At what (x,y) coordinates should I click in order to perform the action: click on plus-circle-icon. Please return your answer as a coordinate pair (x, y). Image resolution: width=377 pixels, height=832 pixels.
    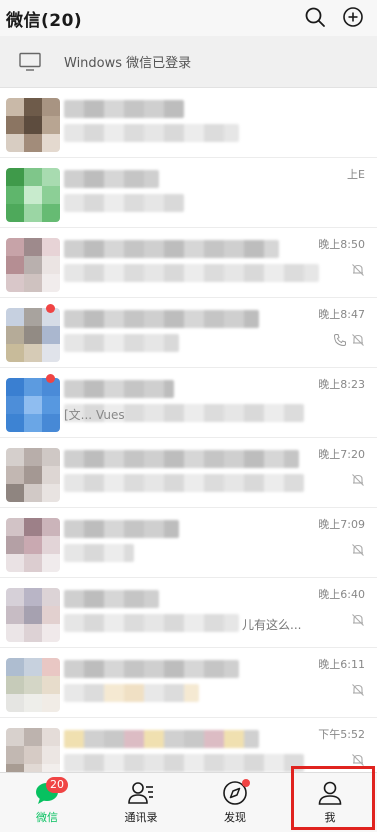
    Looking at the image, I should click on (353, 17).